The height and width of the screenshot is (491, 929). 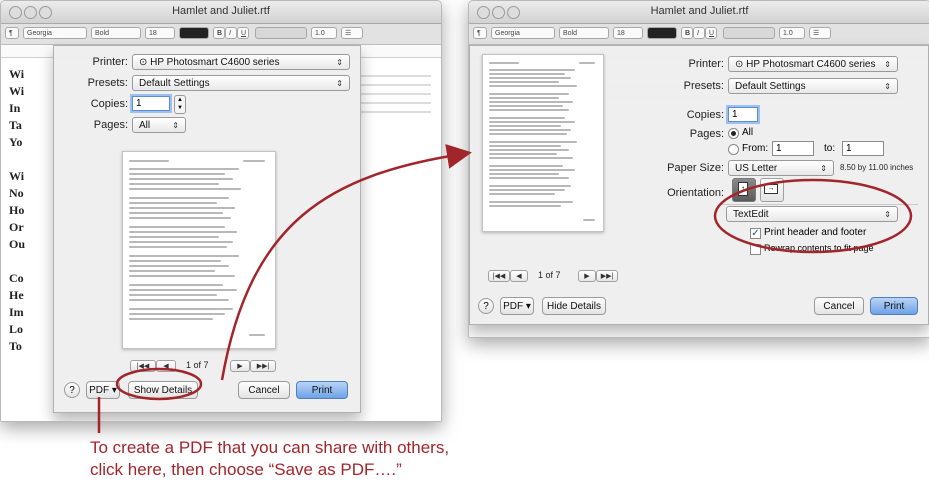 What do you see at coordinates (16, 193) in the screenshot?
I see `doc-line: No` at bounding box center [16, 193].